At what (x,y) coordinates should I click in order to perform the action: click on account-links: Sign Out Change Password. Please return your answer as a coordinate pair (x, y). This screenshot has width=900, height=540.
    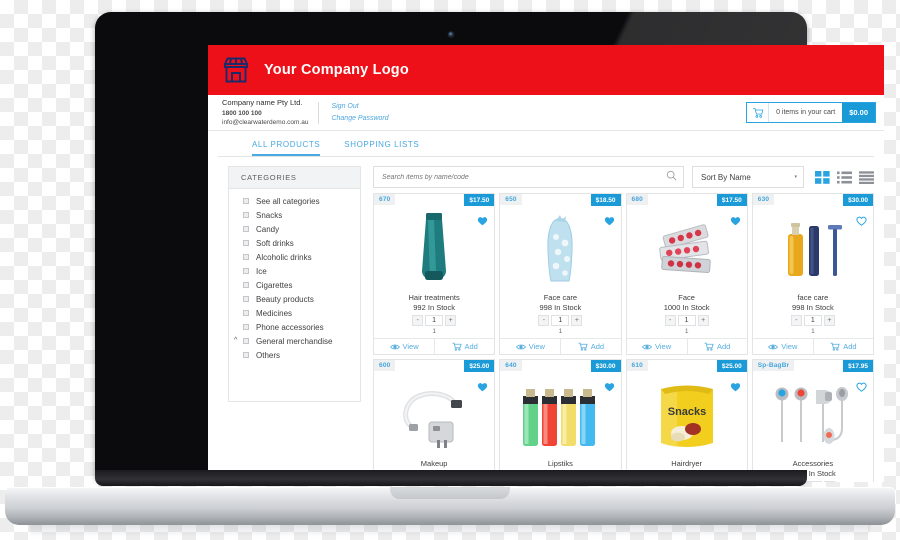
    Looking at the image, I should click on (353, 113).